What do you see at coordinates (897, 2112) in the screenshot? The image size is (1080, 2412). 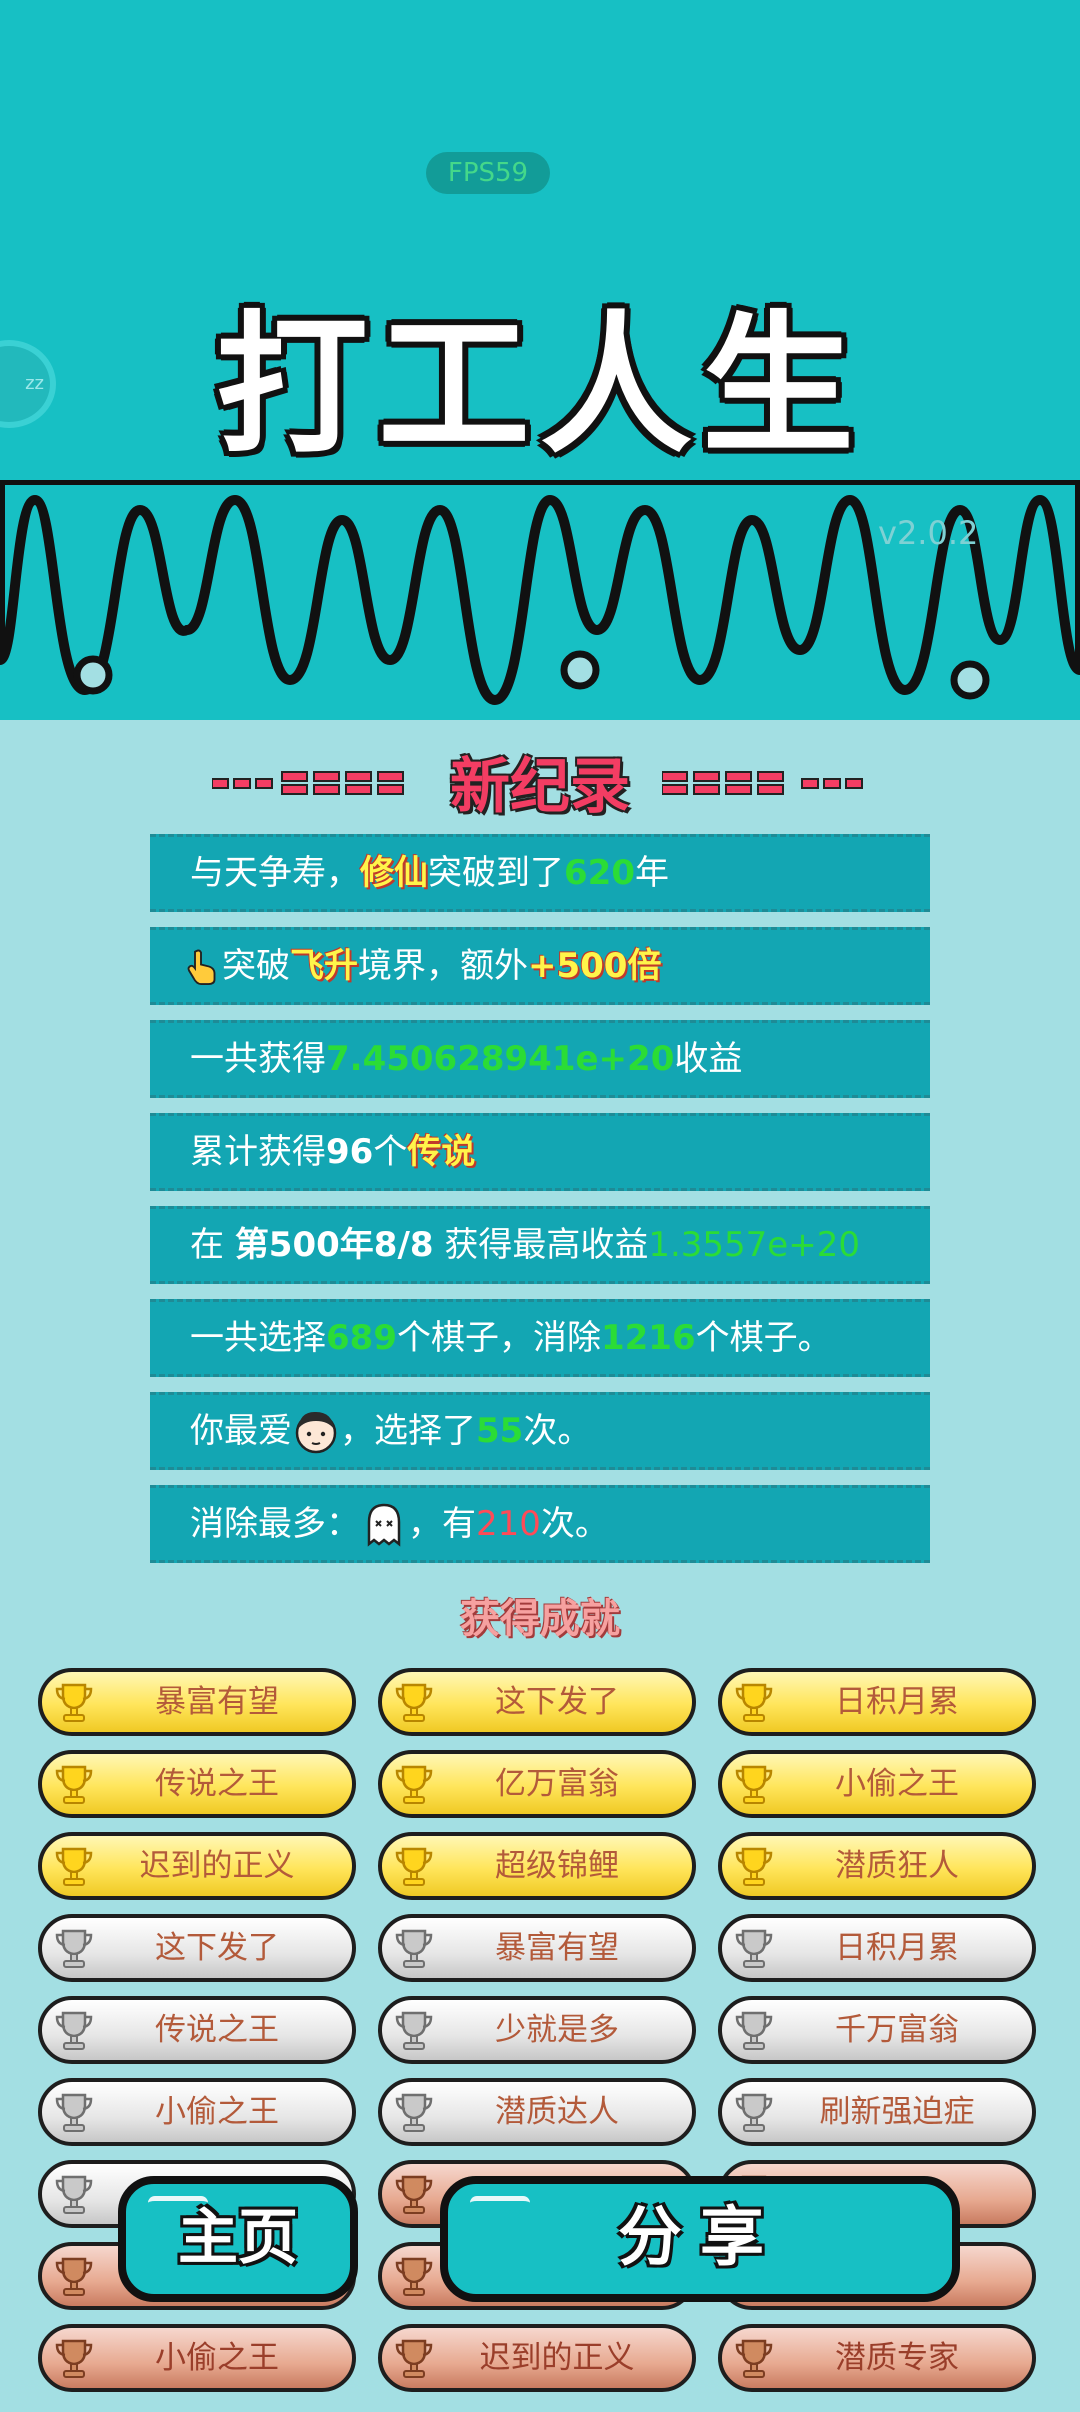 I see `achievement-label: 刷新强迫症` at bounding box center [897, 2112].